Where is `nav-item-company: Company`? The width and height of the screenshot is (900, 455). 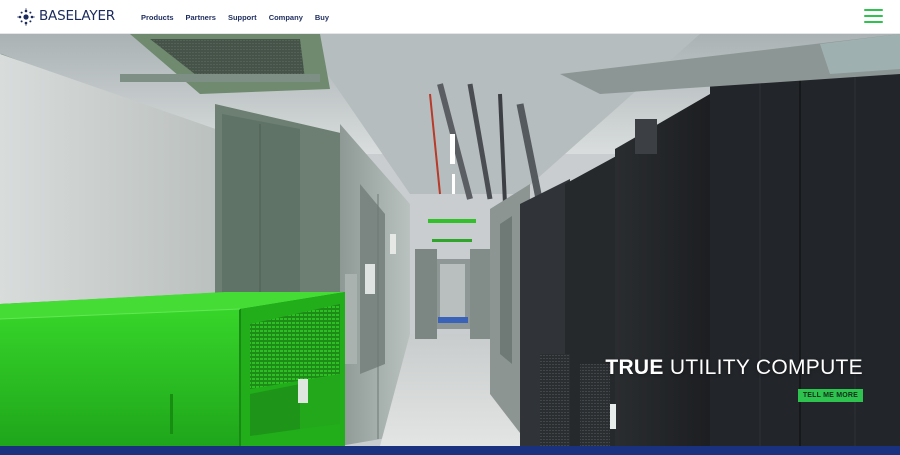 nav-item-company: Company is located at coordinates (286, 17).